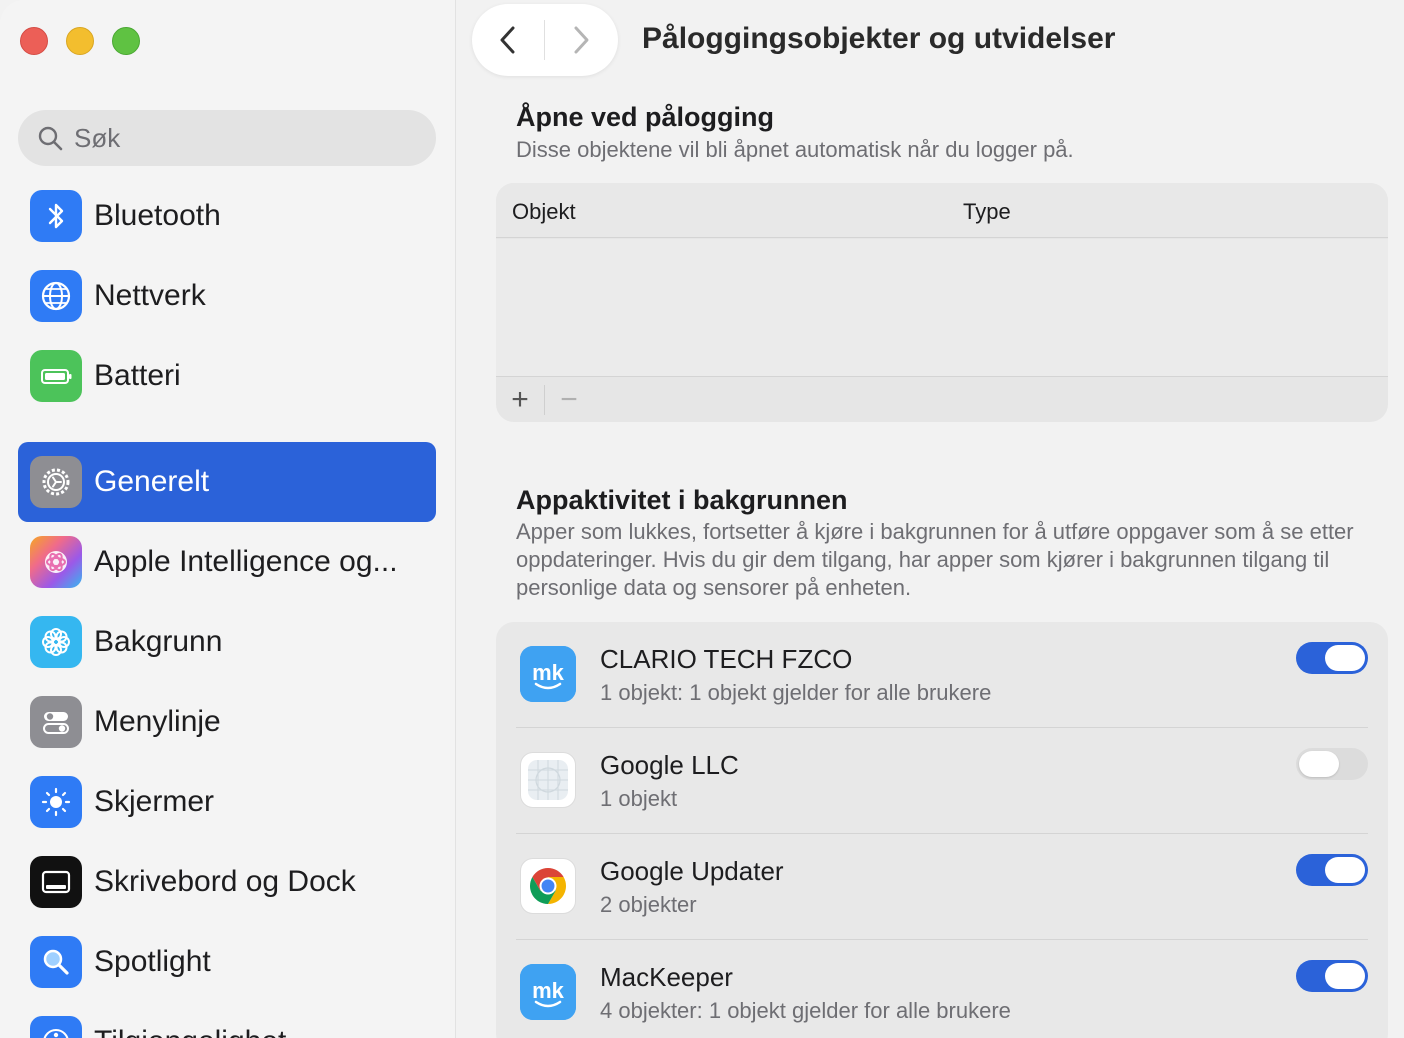 The width and height of the screenshot is (1404, 1038). I want to click on chevron-right-icon, so click(581, 40).